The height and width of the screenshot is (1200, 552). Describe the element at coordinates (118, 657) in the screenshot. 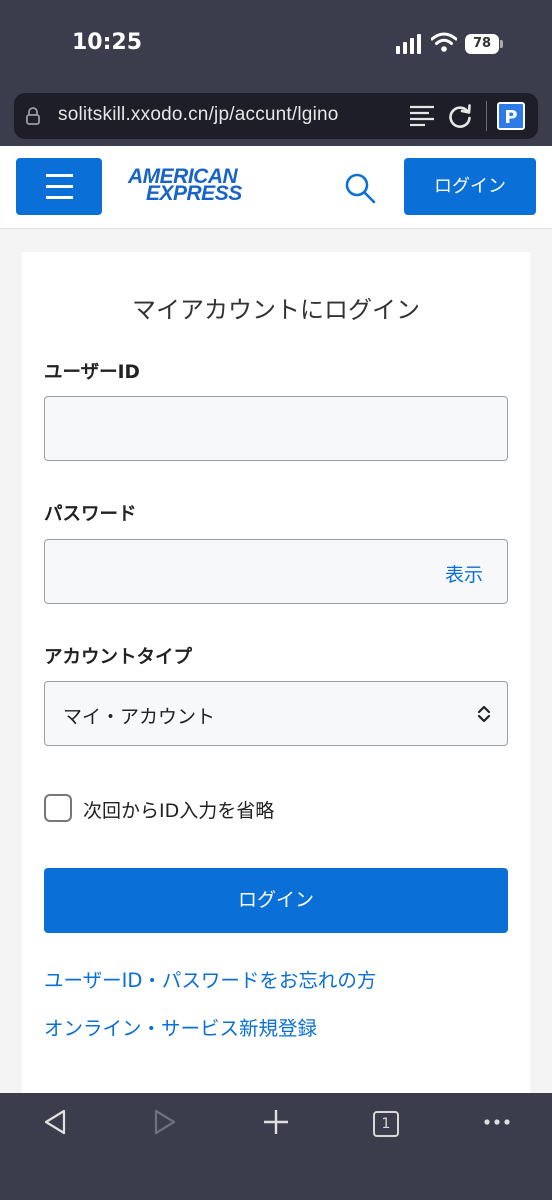

I see `account-type-label: アカウントタイプ` at that location.